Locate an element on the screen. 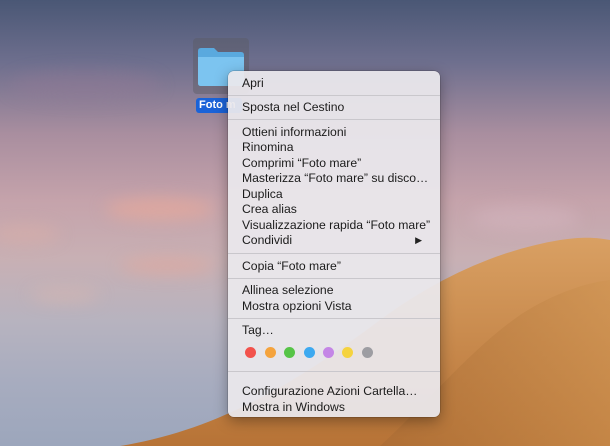 The width and height of the screenshot is (610, 446). tag-color-blue is located at coordinates (309, 352).